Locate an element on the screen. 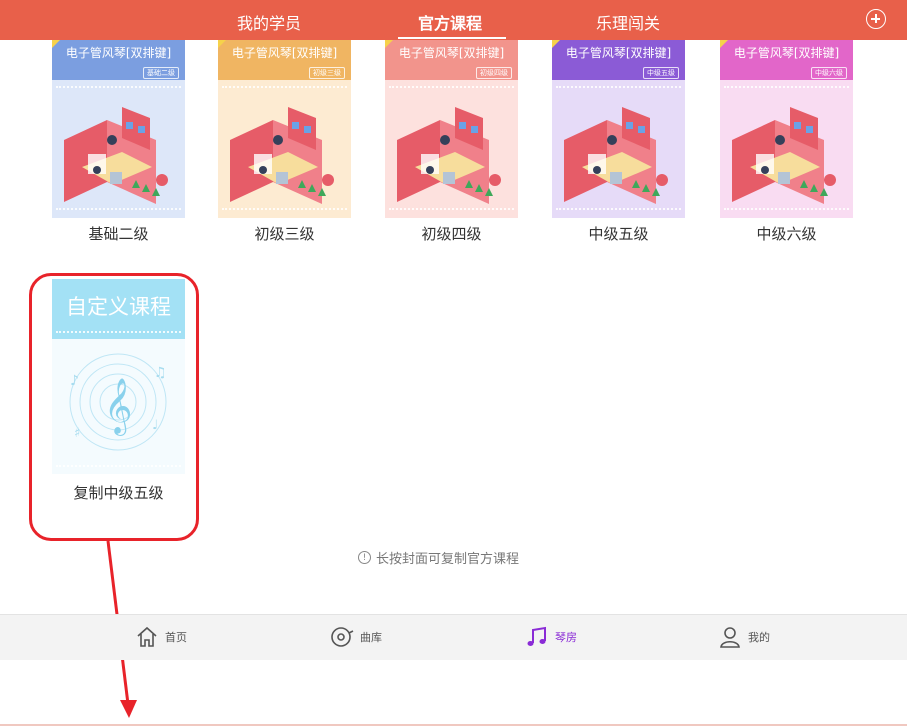  user-icon is located at coordinates (730, 637).